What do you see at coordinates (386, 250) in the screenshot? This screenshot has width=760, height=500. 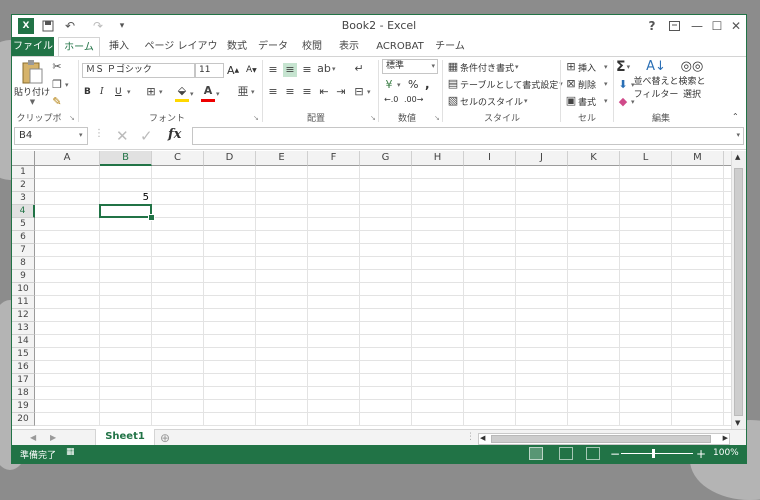 I see `cell-g7` at bounding box center [386, 250].